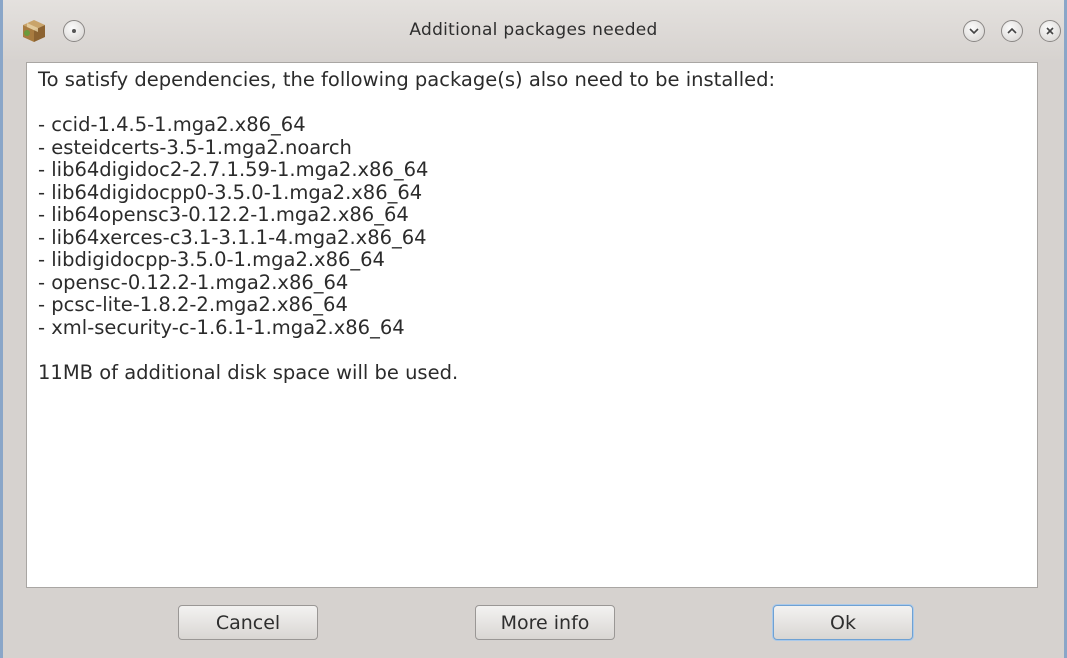 The image size is (1067, 658). What do you see at coordinates (233, 169) in the screenshot?
I see `package-list-item: - lib64digidoc2-2.7.1.59-1.mga2.x86_64` at bounding box center [233, 169].